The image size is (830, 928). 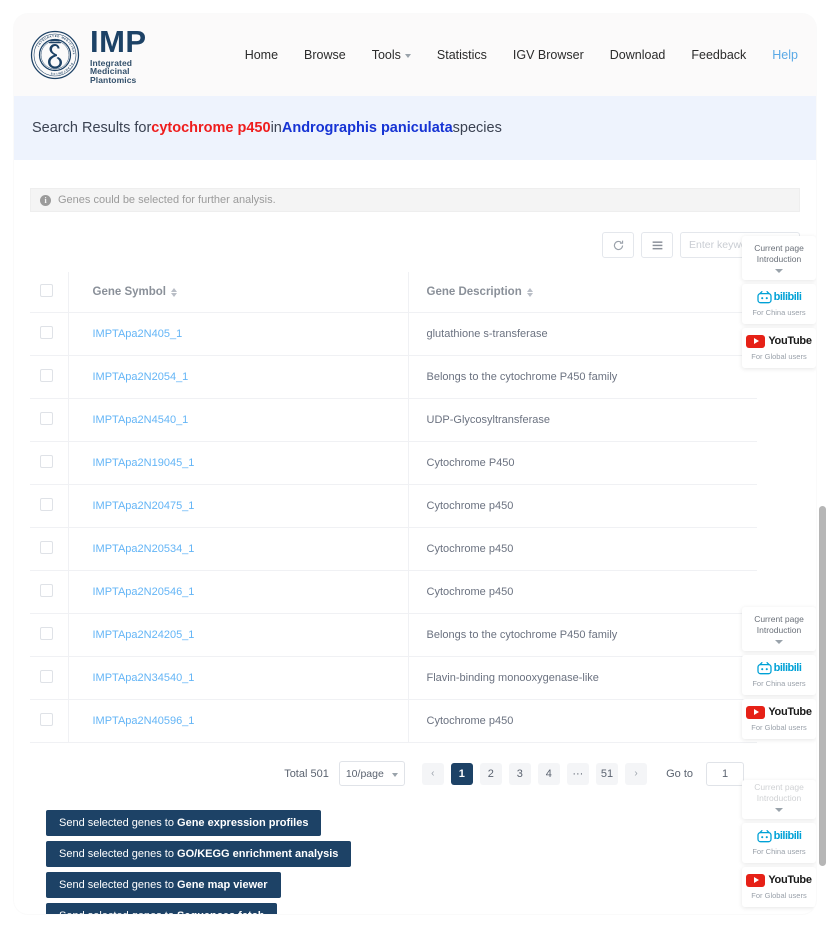 I want to click on nav-item-igv-browser: IGV Browser, so click(x=548, y=55).